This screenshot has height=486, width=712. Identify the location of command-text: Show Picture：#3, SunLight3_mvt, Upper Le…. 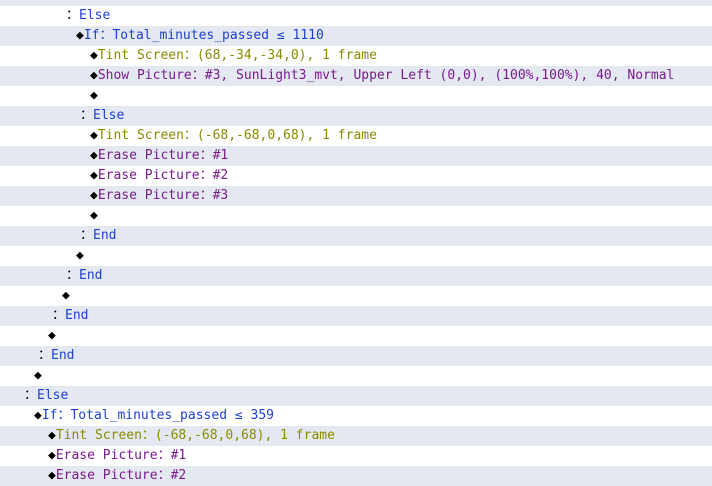
(386, 75).